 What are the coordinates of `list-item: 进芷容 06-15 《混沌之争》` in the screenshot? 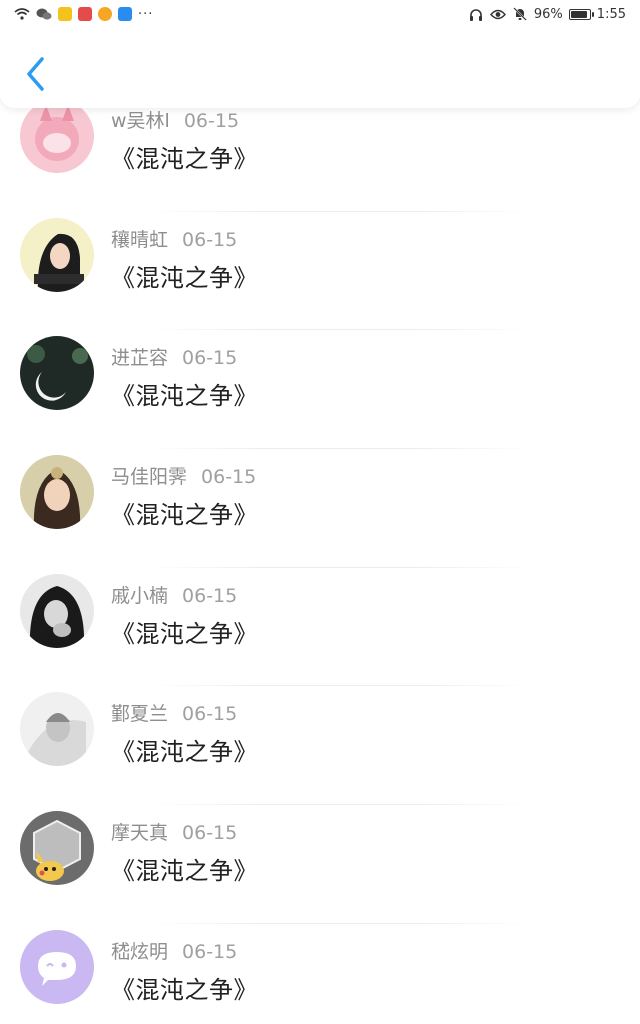 It's located at (320, 393).